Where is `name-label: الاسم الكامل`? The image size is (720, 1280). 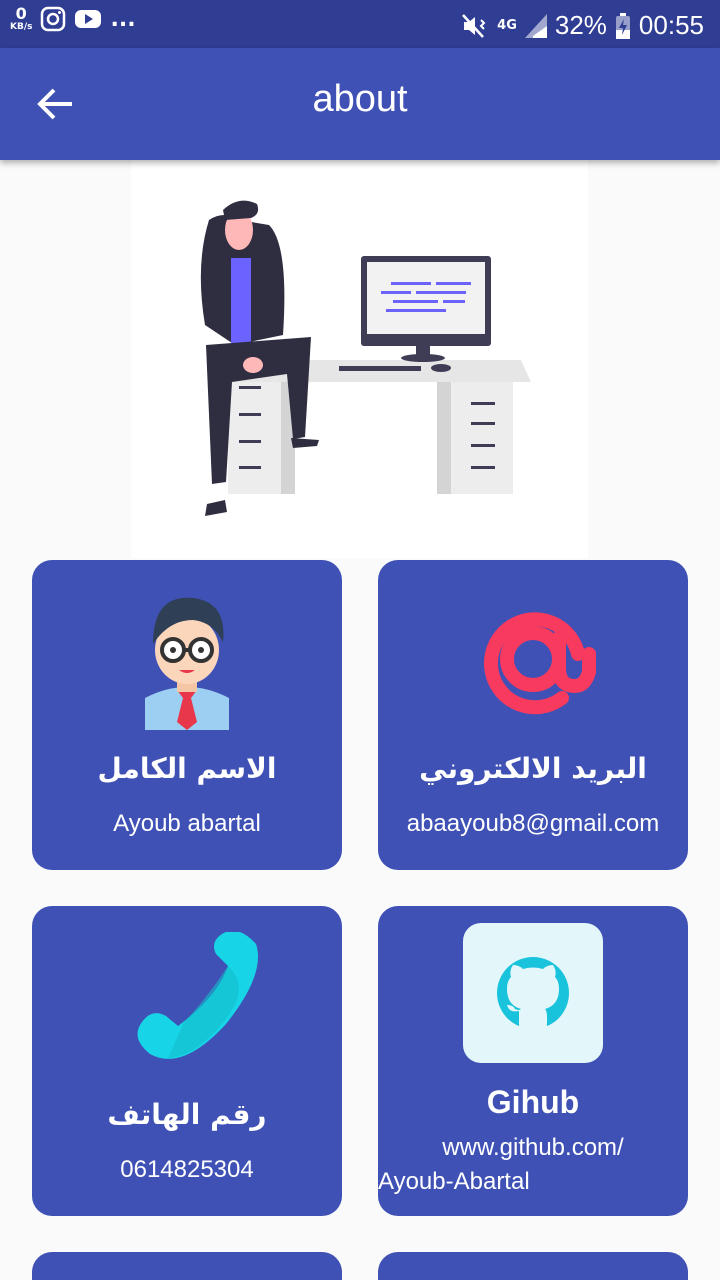 name-label: الاسم الكامل is located at coordinates (187, 768).